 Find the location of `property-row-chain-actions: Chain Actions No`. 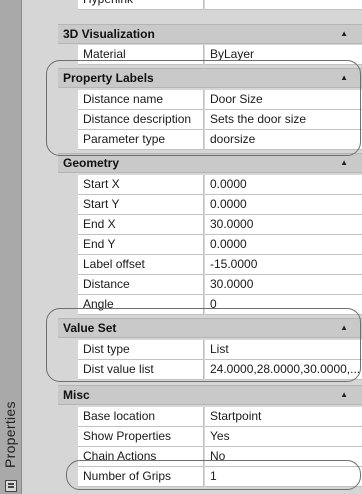

property-row-chain-actions: Chain Actions No is located at coordinates (220, 457).